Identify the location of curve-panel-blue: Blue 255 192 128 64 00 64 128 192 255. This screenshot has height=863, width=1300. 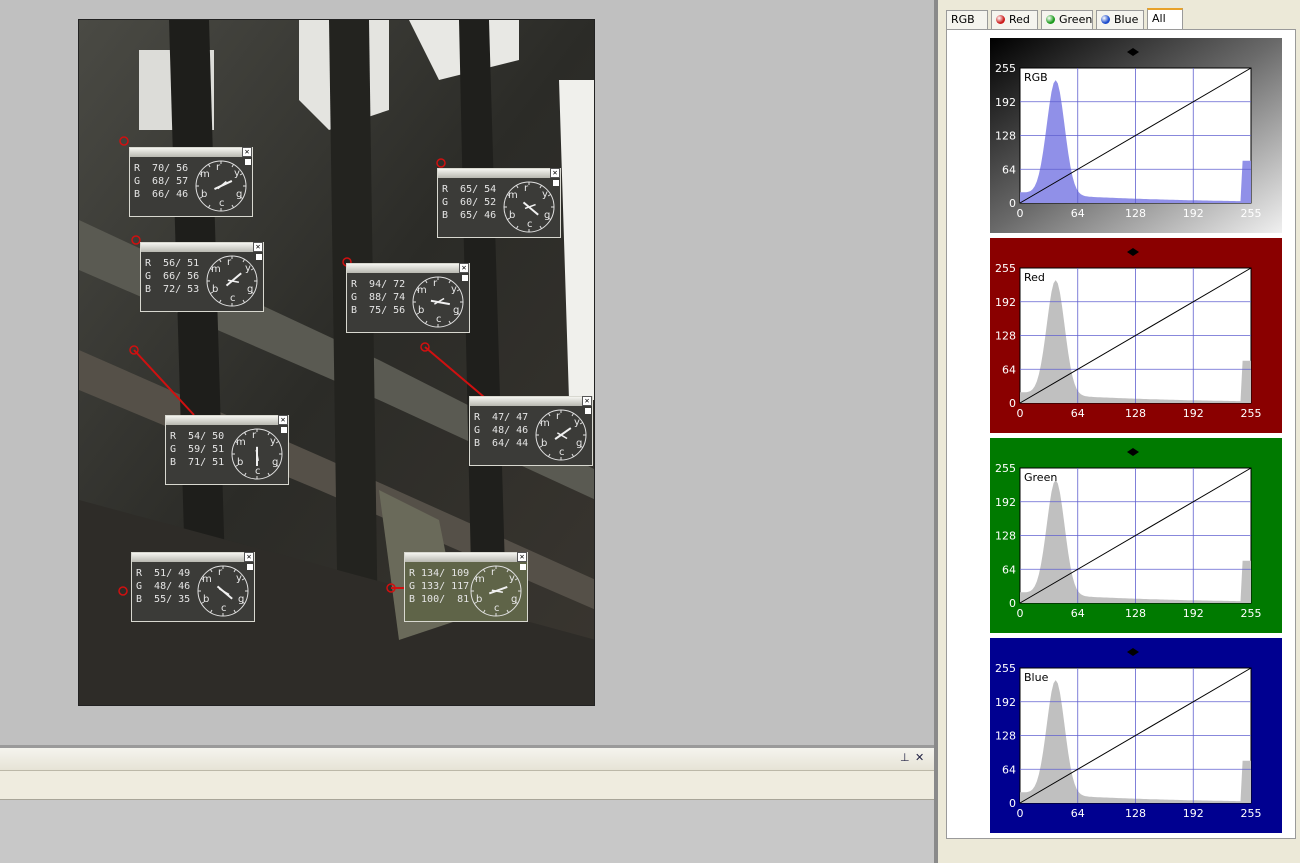
(1136, 735).